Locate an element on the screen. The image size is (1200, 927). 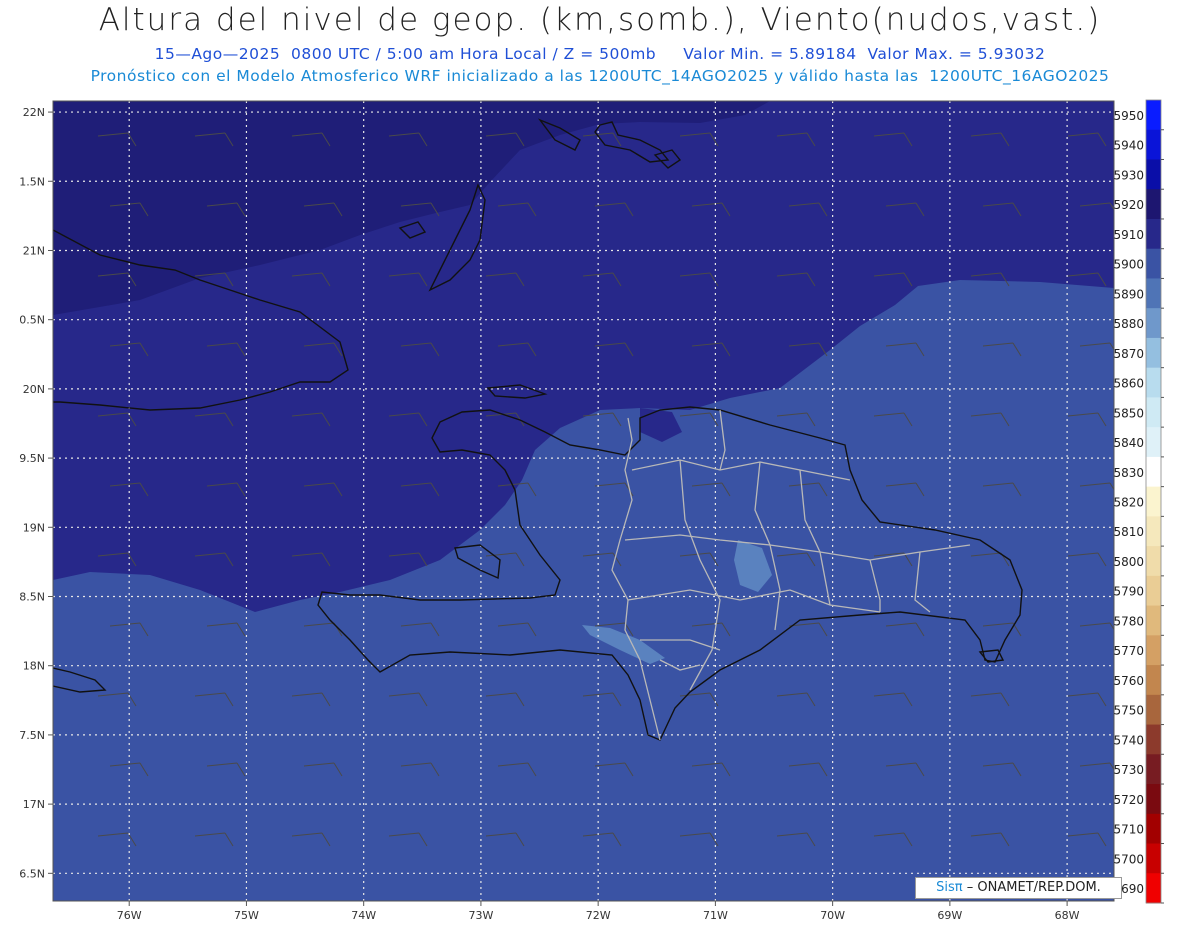
colorbar-label: 5810 is located at coordinates (1128, 532).